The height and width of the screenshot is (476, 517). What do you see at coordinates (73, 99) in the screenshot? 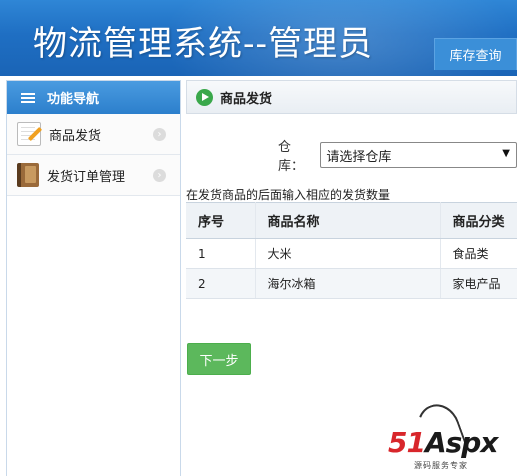
I see `sidebar-heading: 功能导航` at bounding box center [73, 99].